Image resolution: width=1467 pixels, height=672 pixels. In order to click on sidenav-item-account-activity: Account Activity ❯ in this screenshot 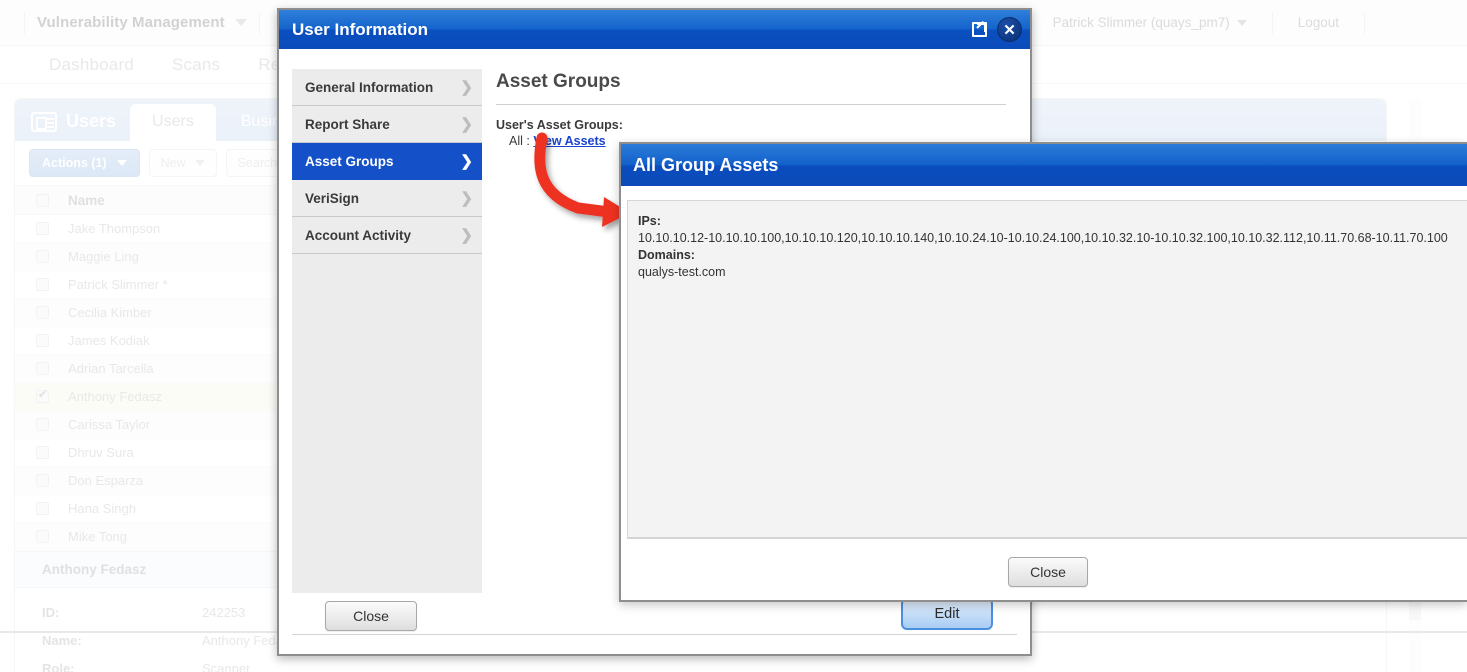, I will do `click(387, 235)`.